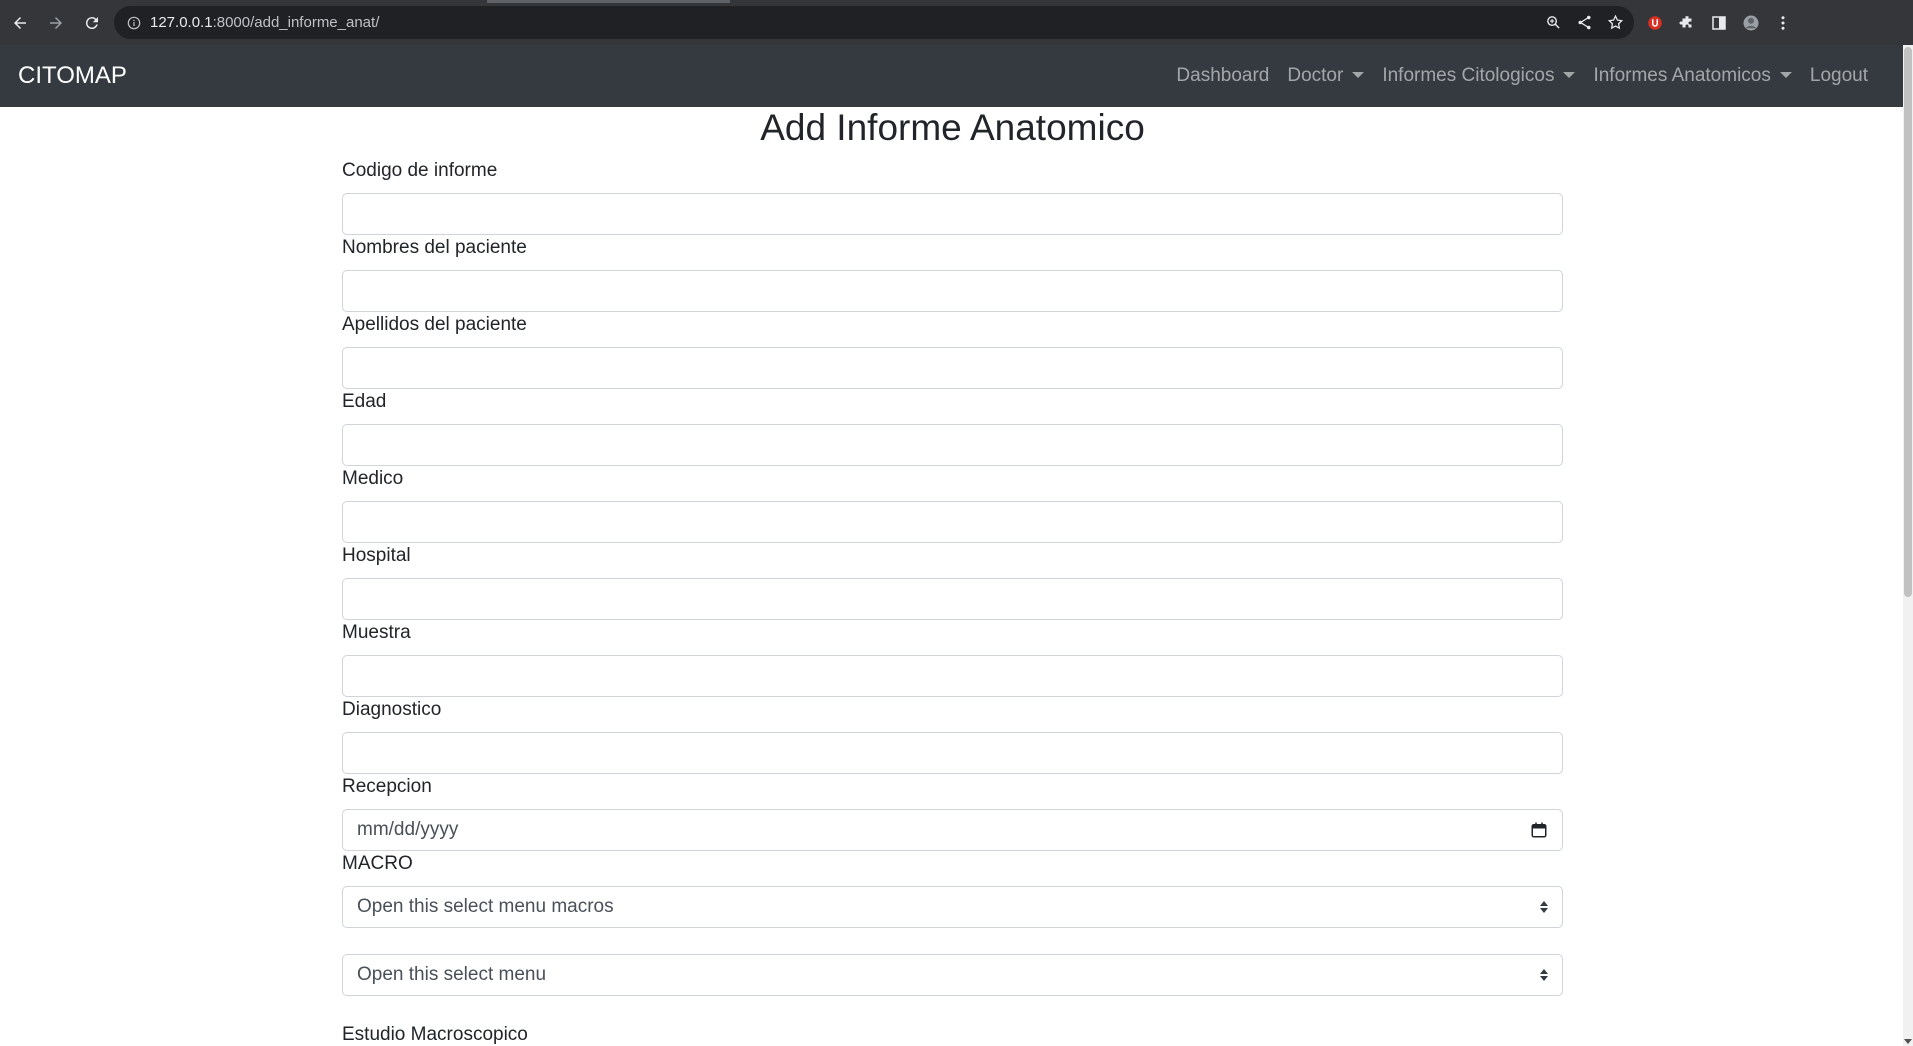  What do you see at coordinates (296, 22) in the screenshot?
I see `url-path: :8000/add_informe_anat/` at bounding box center [296, 22].